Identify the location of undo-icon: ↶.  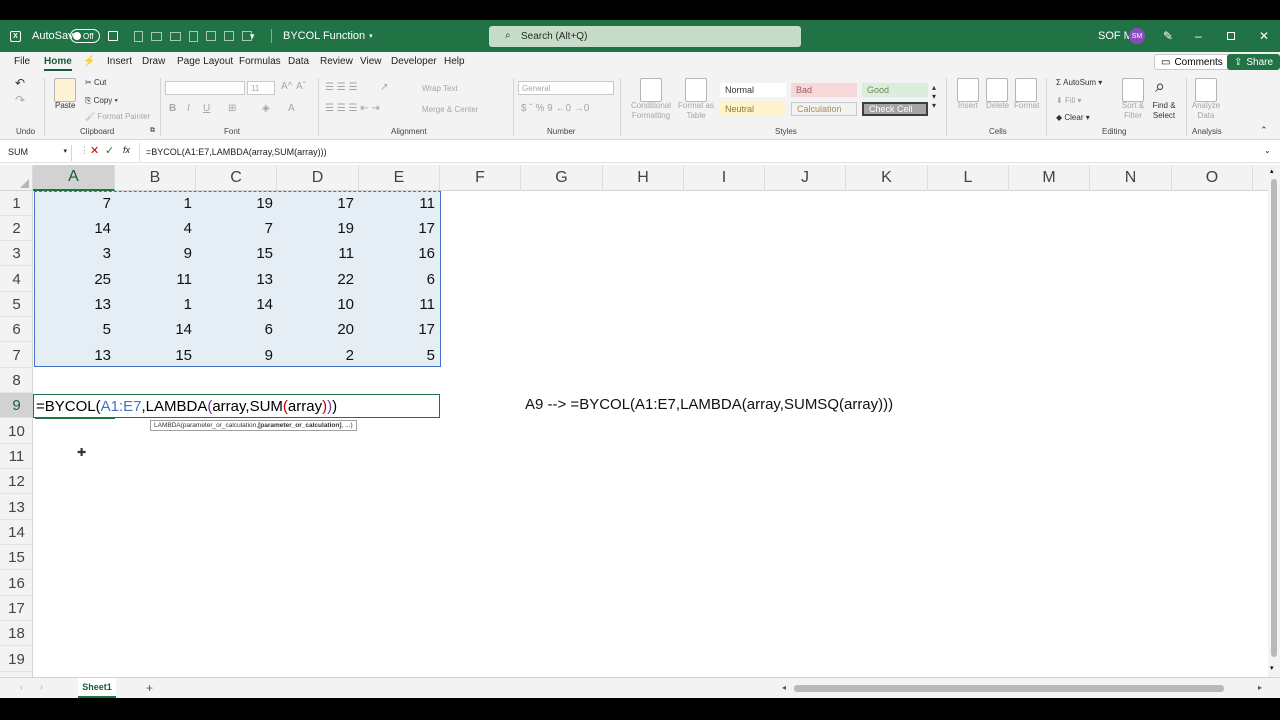
(20, 83).